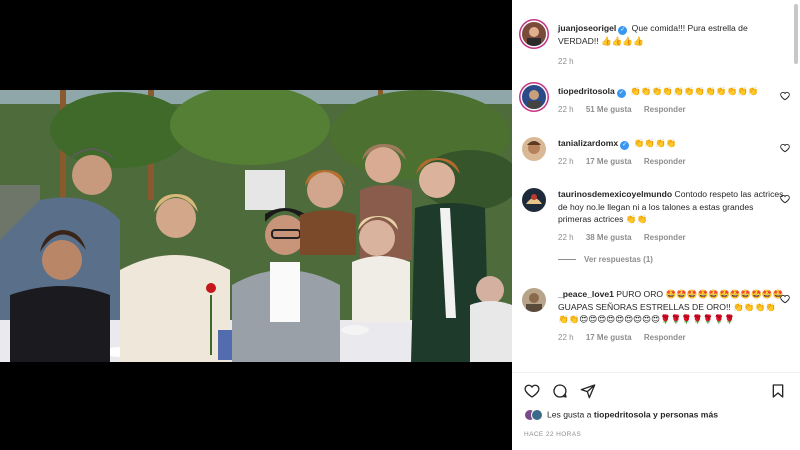 The image size is (800, 450). Describe the element at coordinates (796, 189) in the screenshot. I see `comments-scrollbar` at that location.